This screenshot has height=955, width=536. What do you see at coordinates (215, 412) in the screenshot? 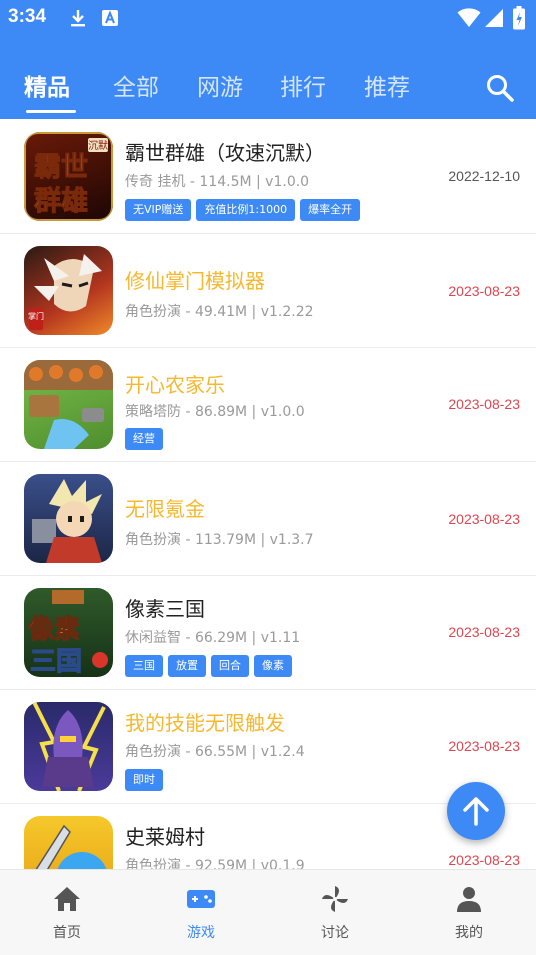
I see `game-meta: 策略塔防 - 86.89M | v1.0.0` at bounding box center [215, 412].